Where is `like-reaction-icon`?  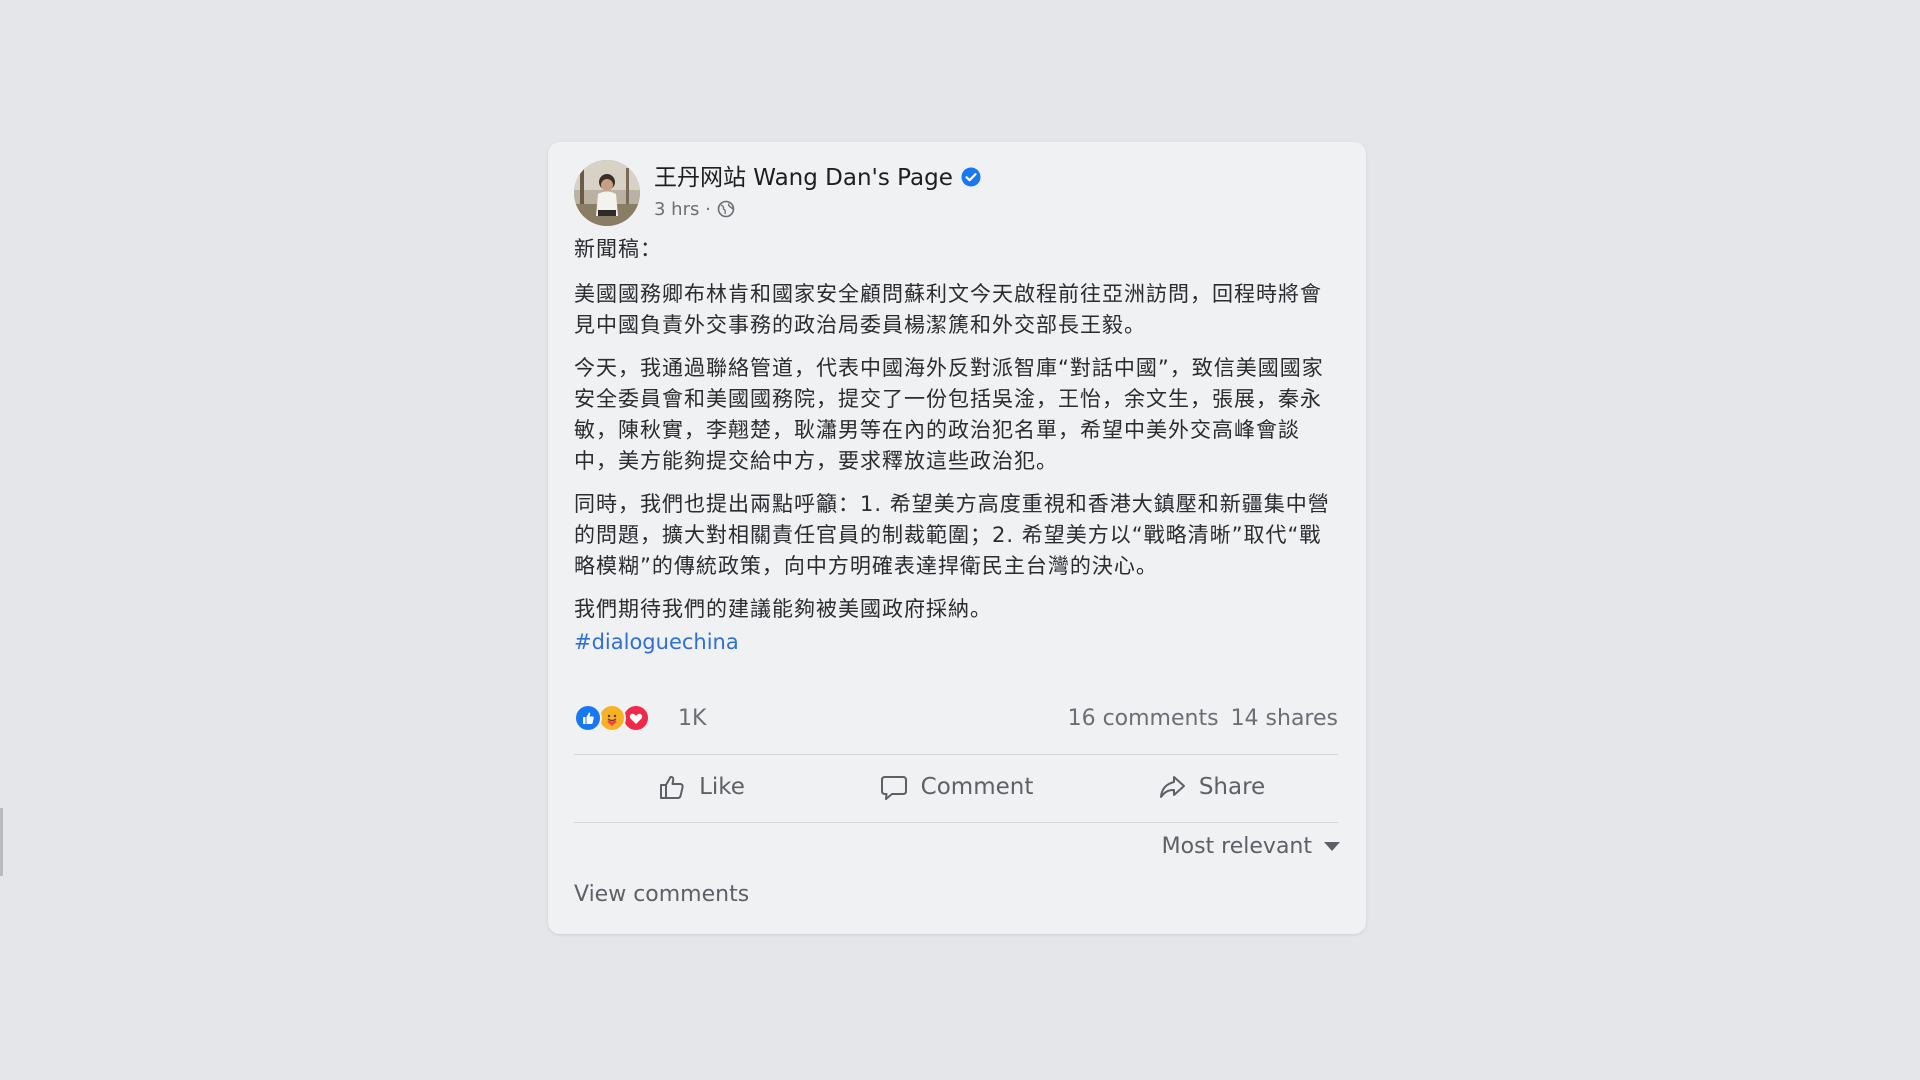
like-reaction-icon is located at coordinates (588, 718).